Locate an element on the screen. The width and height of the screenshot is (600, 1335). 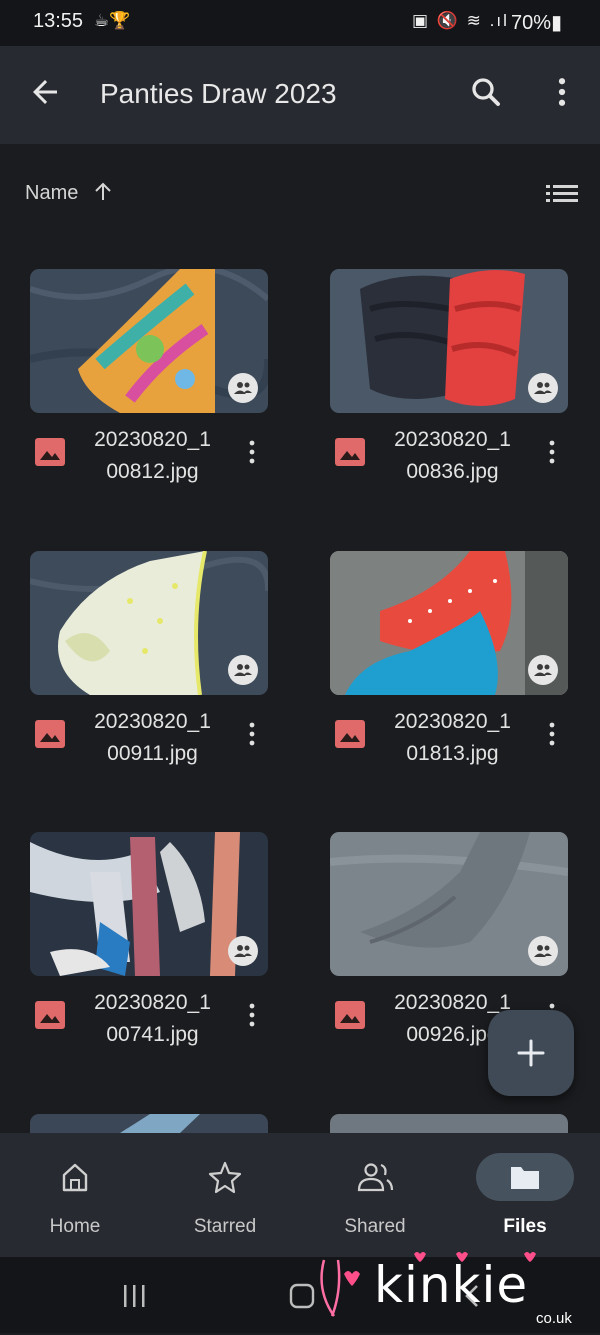
sort-row: Name is located at coordinates (300, 194).